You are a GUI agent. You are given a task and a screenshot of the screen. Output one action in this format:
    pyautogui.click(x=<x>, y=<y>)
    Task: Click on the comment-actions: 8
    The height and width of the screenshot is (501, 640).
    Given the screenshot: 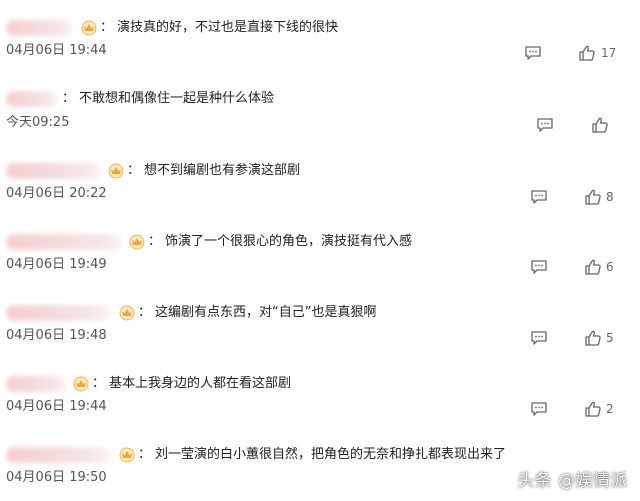 What is the action you would take?
    pyautogui.click(x=575, y=197)
    